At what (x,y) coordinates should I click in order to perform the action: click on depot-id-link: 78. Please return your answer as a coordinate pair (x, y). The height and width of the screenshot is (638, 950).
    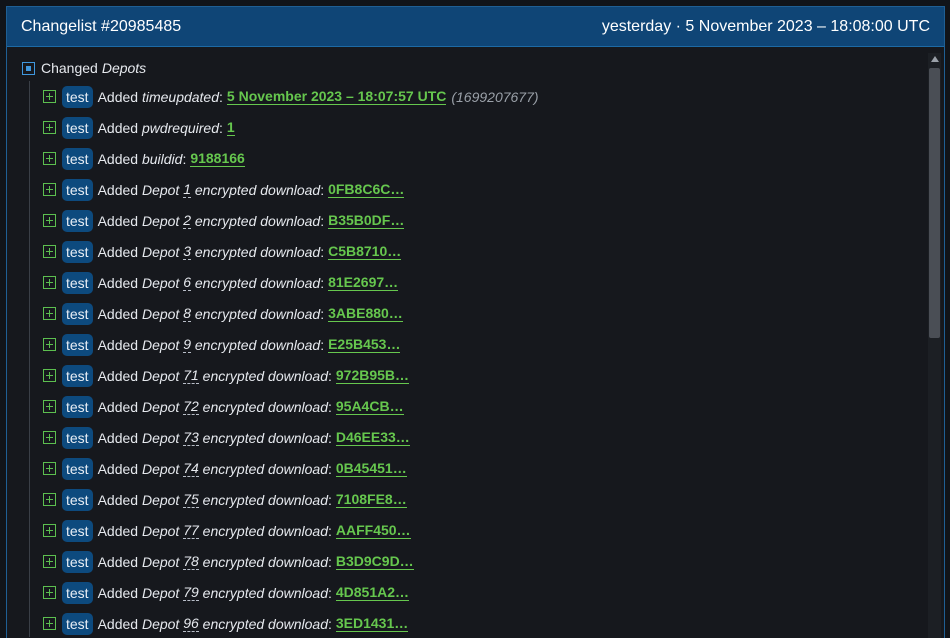
    Looking at the image, I should click on (191, 561).